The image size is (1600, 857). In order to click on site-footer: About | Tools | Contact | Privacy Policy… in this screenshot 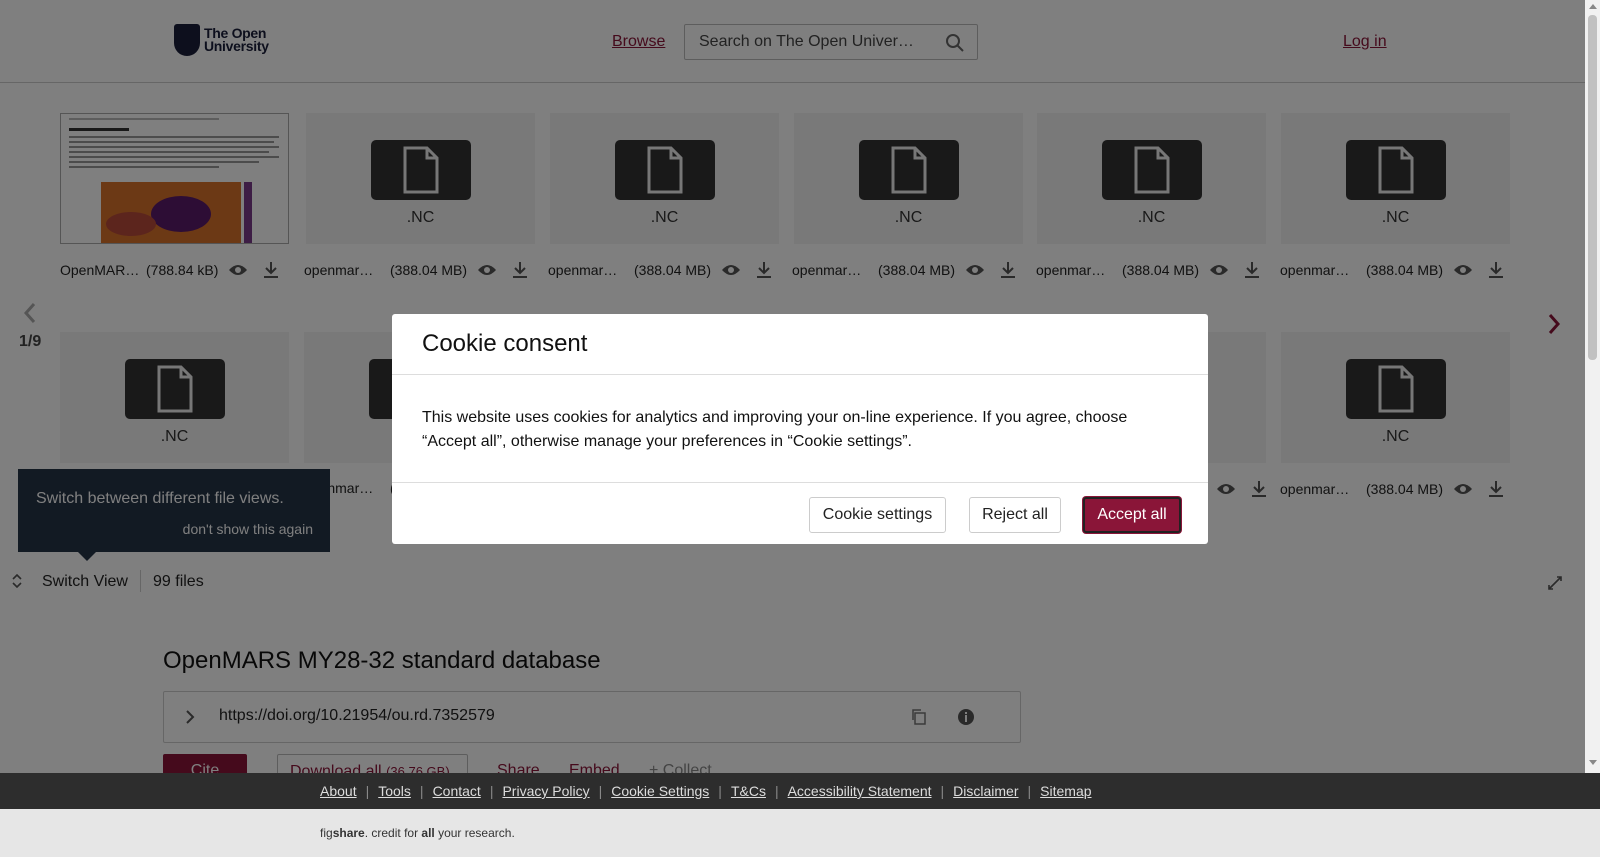, I will do `click(800, 791)`.